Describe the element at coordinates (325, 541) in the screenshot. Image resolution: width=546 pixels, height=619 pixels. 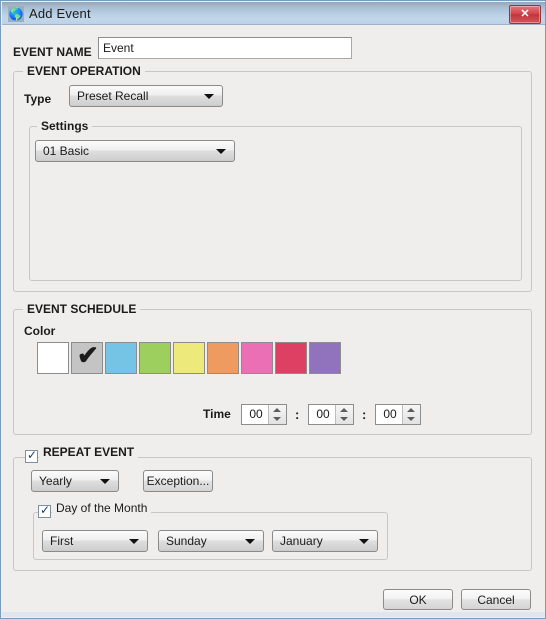
I see `month-combo: January` at that location.